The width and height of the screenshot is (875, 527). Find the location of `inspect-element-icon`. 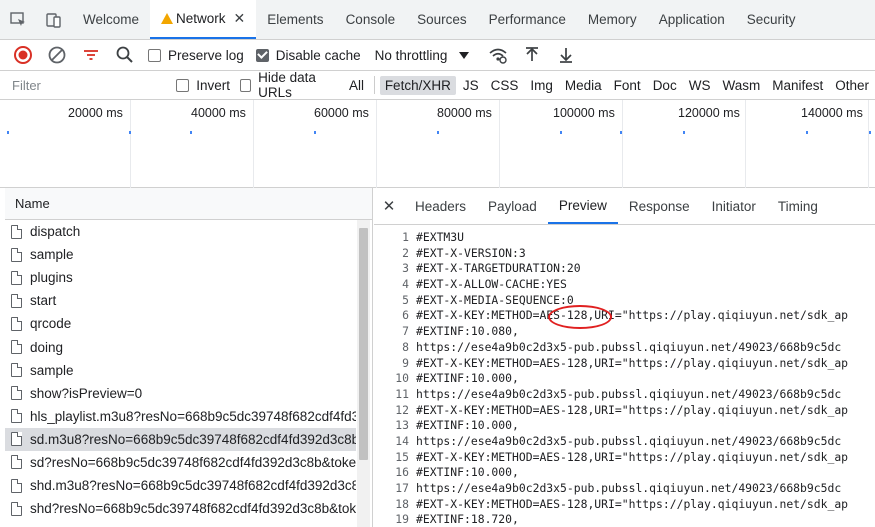

inspect-element-icon is located at coordinates (18, 19).